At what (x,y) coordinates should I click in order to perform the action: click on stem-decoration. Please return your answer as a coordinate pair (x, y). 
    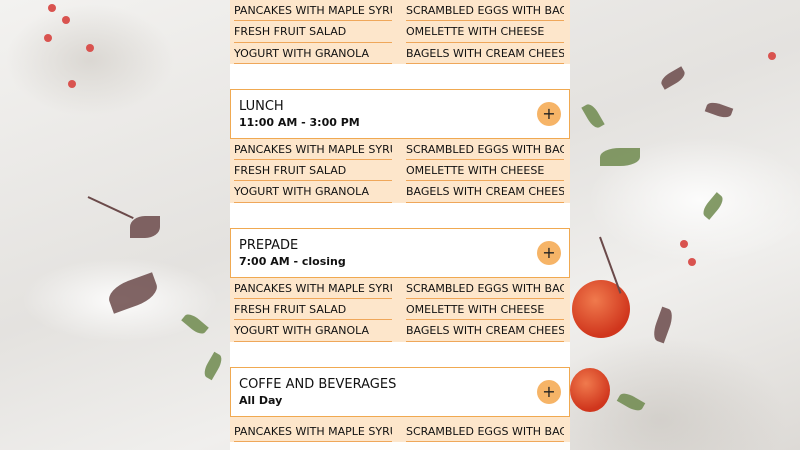
    Looking at the image, I should click on (110, 208).